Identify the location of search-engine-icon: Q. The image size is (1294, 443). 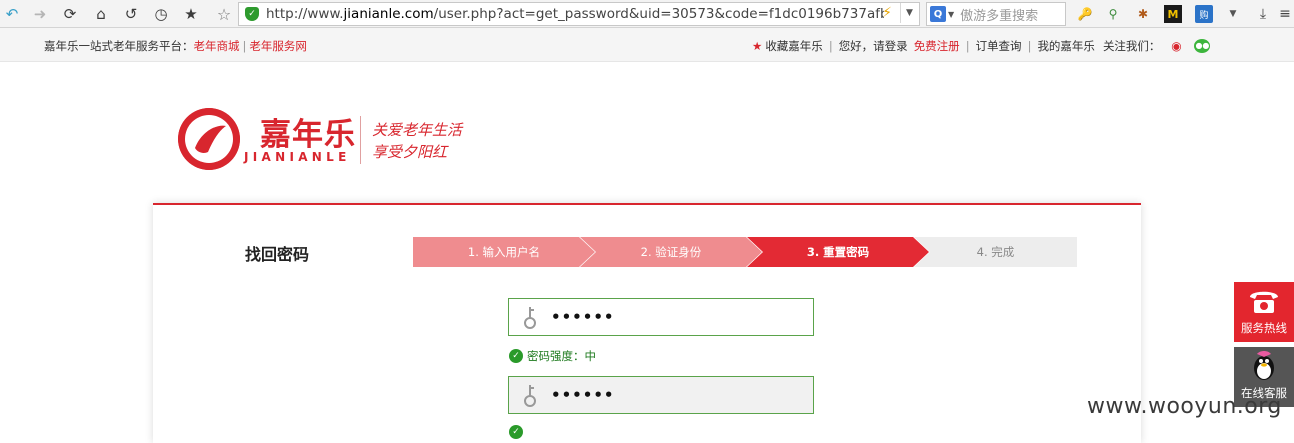
(938, 14).